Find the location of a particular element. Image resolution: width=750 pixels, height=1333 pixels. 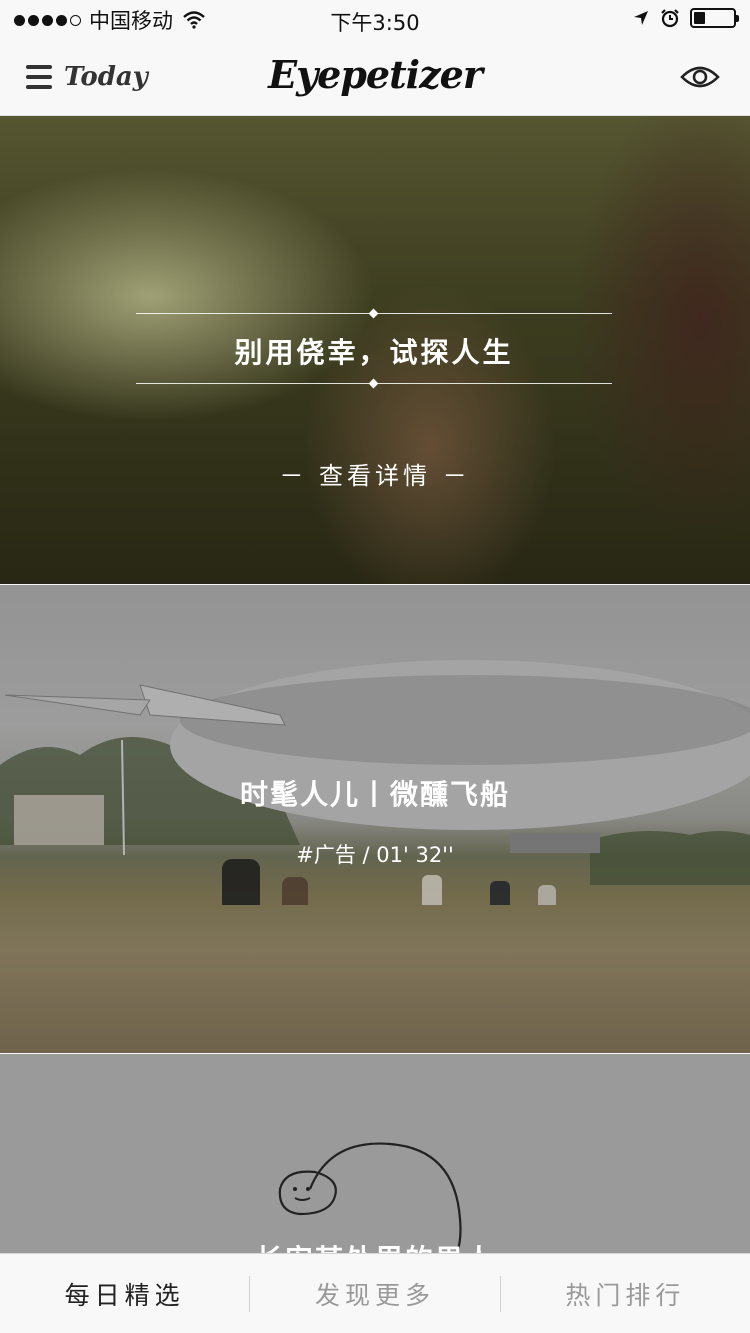

today-label: Today is located at coordinates (106, 77).